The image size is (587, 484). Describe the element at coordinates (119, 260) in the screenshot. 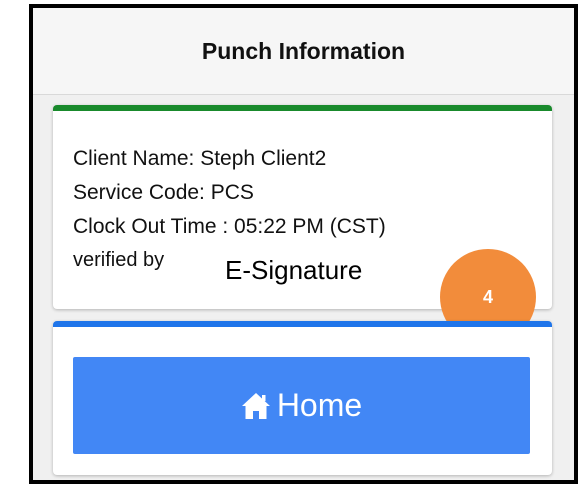

I see `verified-by-label: verified by` at that location.